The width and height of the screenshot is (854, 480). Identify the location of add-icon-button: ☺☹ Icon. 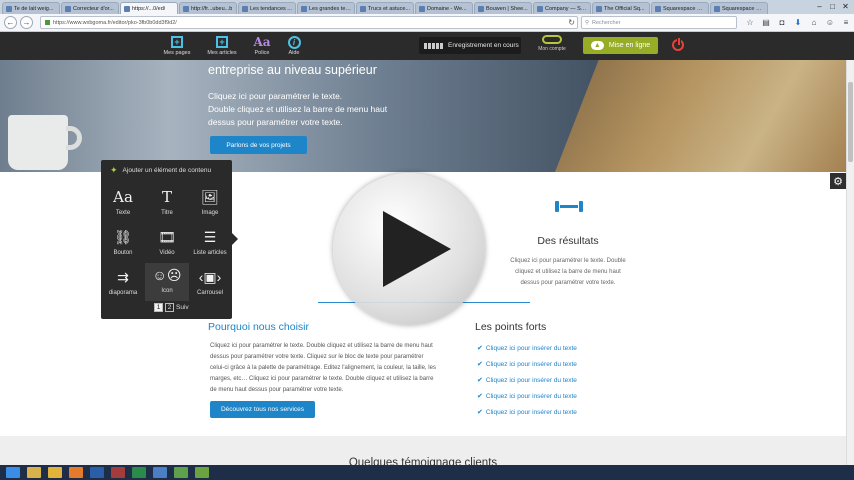
(167, 282).